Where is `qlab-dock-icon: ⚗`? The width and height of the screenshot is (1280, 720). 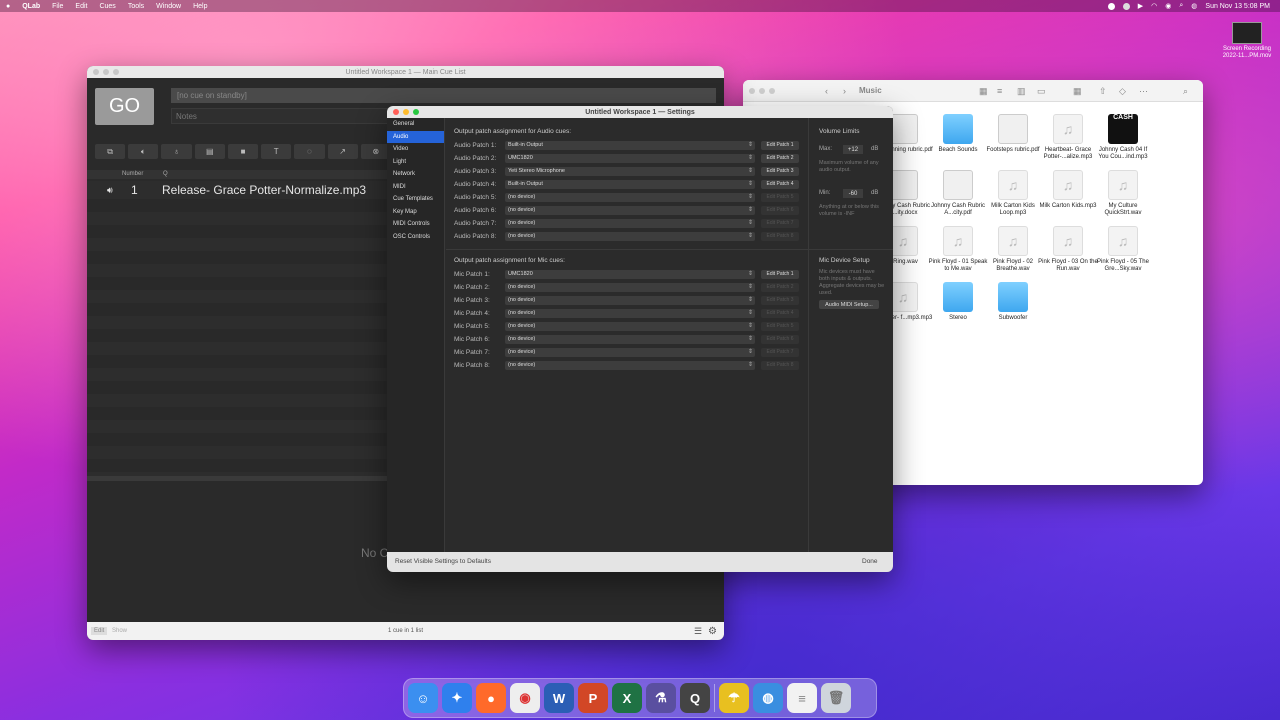
qlab-dock-icon: ⚗ is located at coordinates (661, 698).